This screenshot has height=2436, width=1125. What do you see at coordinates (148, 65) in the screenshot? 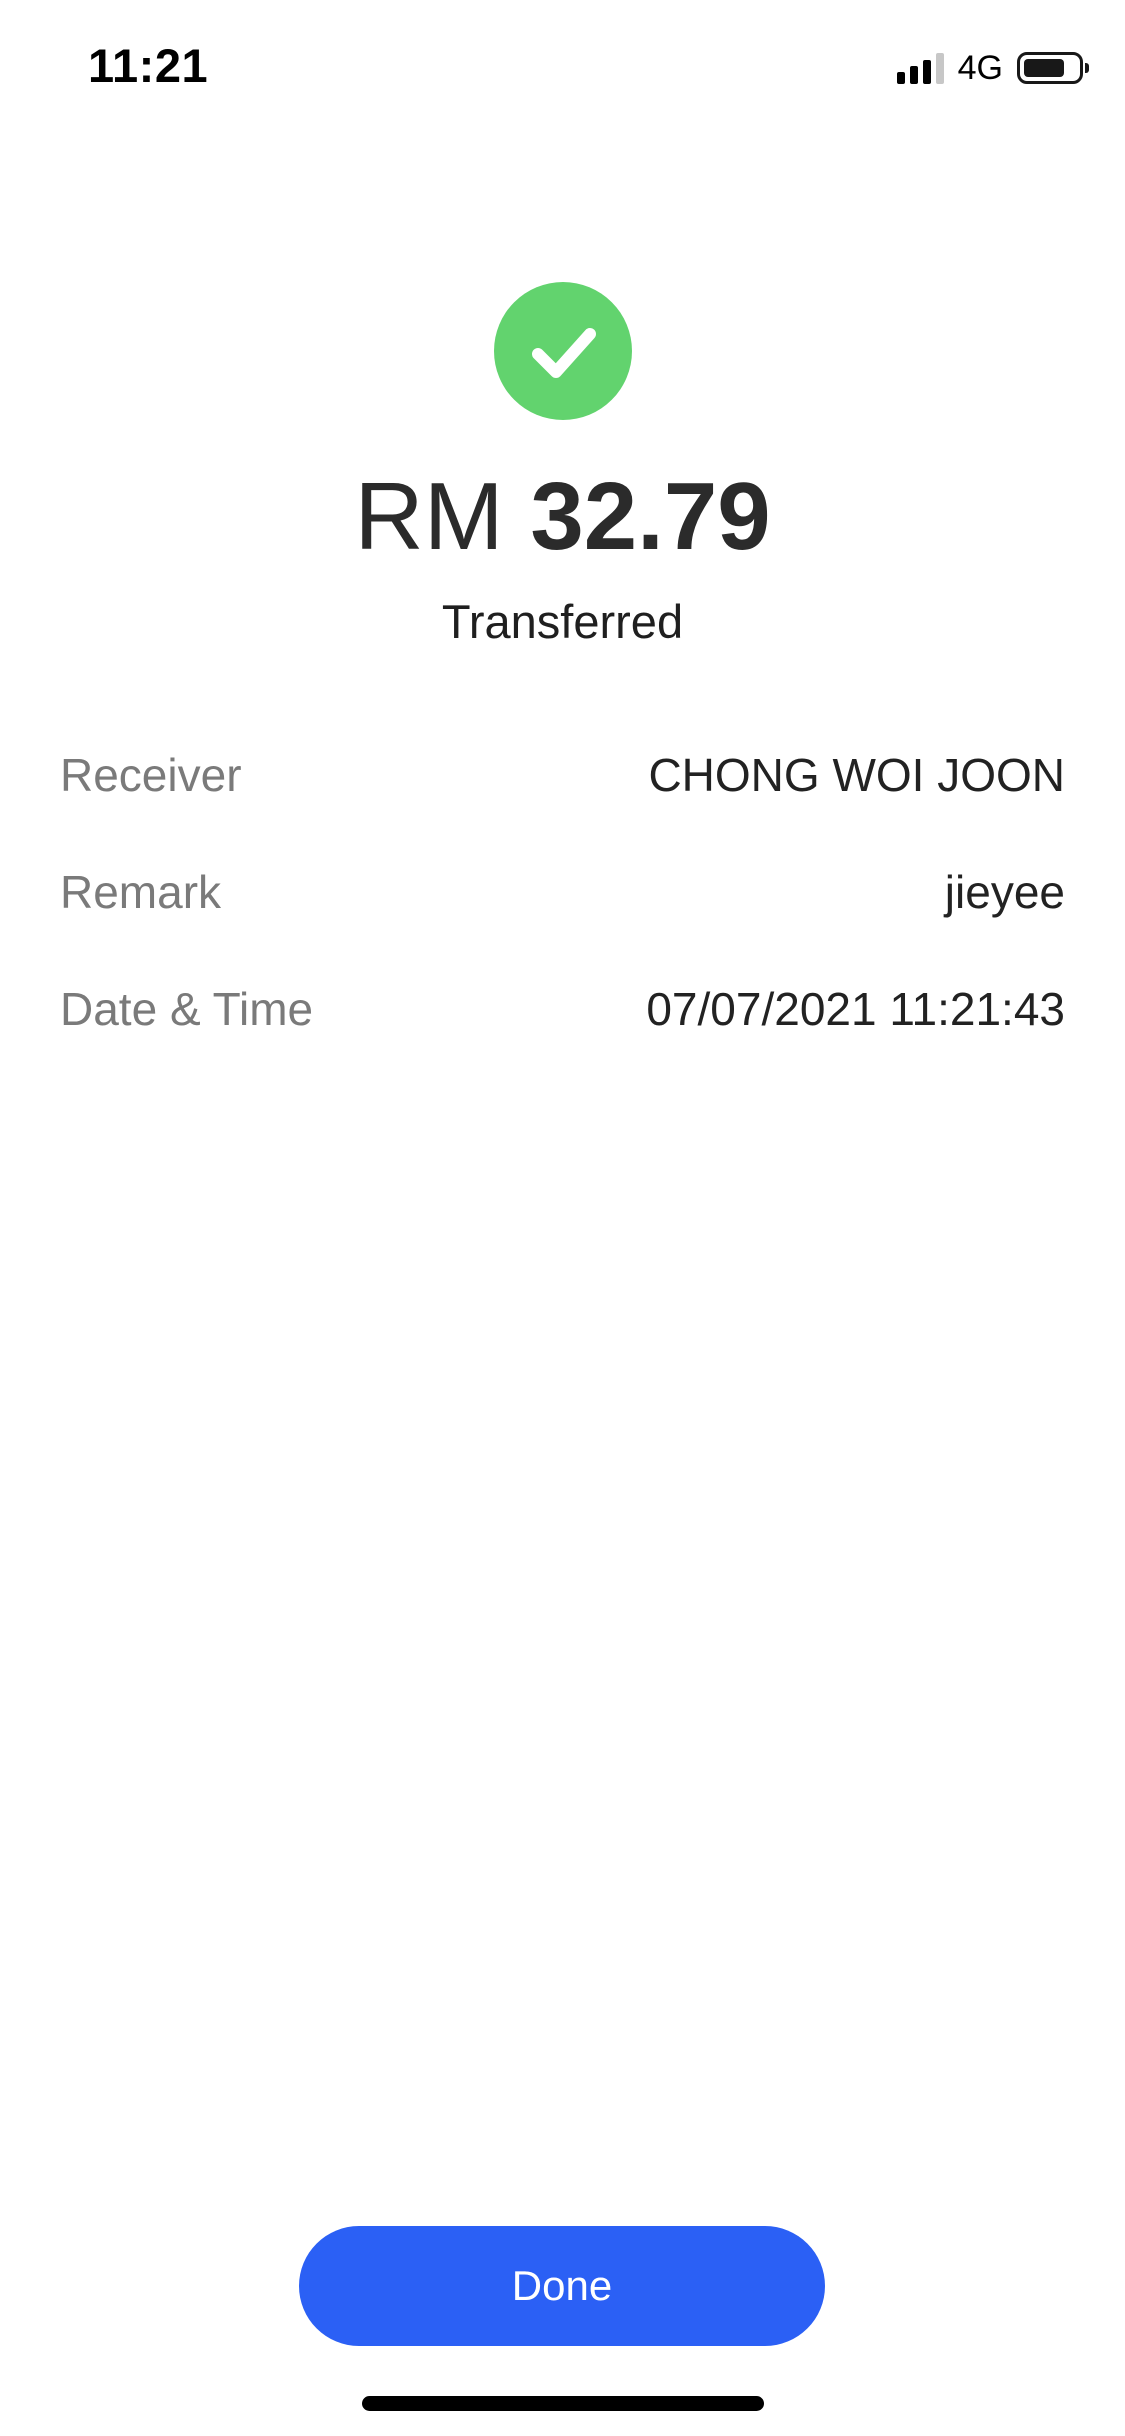
I see `status-time: 11:21` at bounding box center [148, 65].